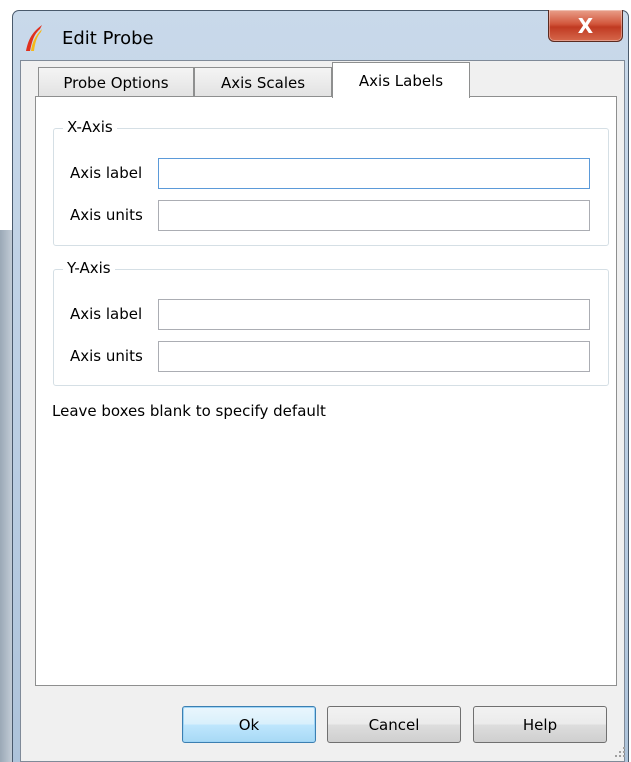  What do you see at coordinates (106, 314) in the screenshot?
I see `y-axis-label-caption: Axis label` at bounding box center [106, 314].